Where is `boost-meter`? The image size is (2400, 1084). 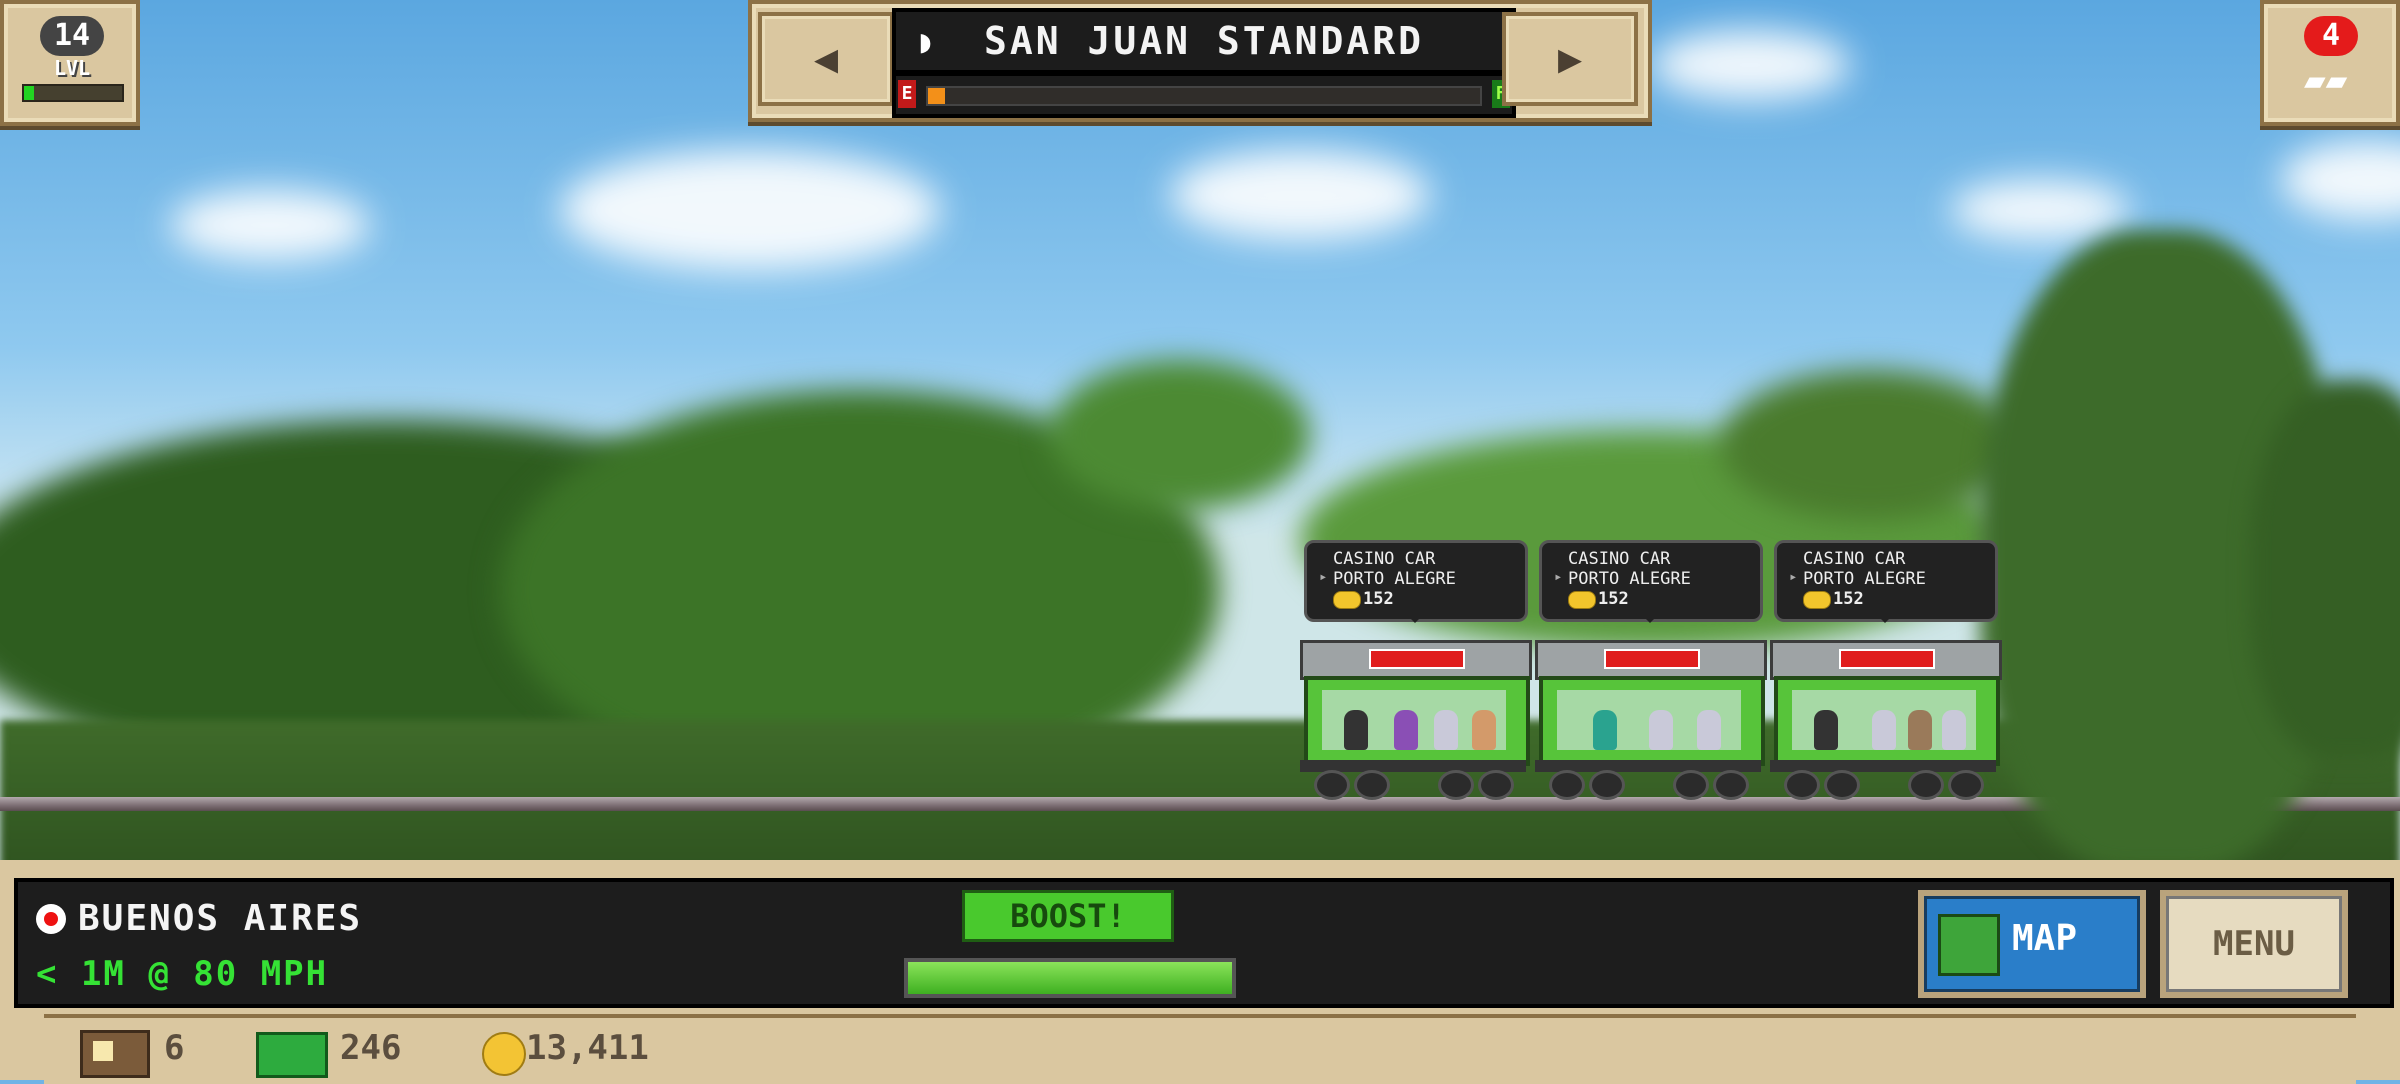
boost-meter is located at coordinates (1070, 978).